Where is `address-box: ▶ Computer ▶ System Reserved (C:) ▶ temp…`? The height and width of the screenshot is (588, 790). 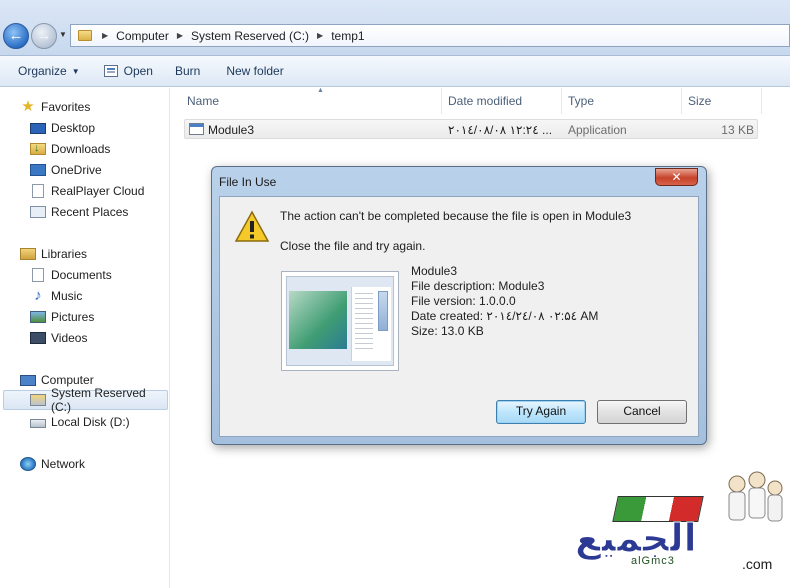 address-box: ▶ Computer ▶ System Reserved (C:) ▶ temp… is located at coordinates (430, 35).